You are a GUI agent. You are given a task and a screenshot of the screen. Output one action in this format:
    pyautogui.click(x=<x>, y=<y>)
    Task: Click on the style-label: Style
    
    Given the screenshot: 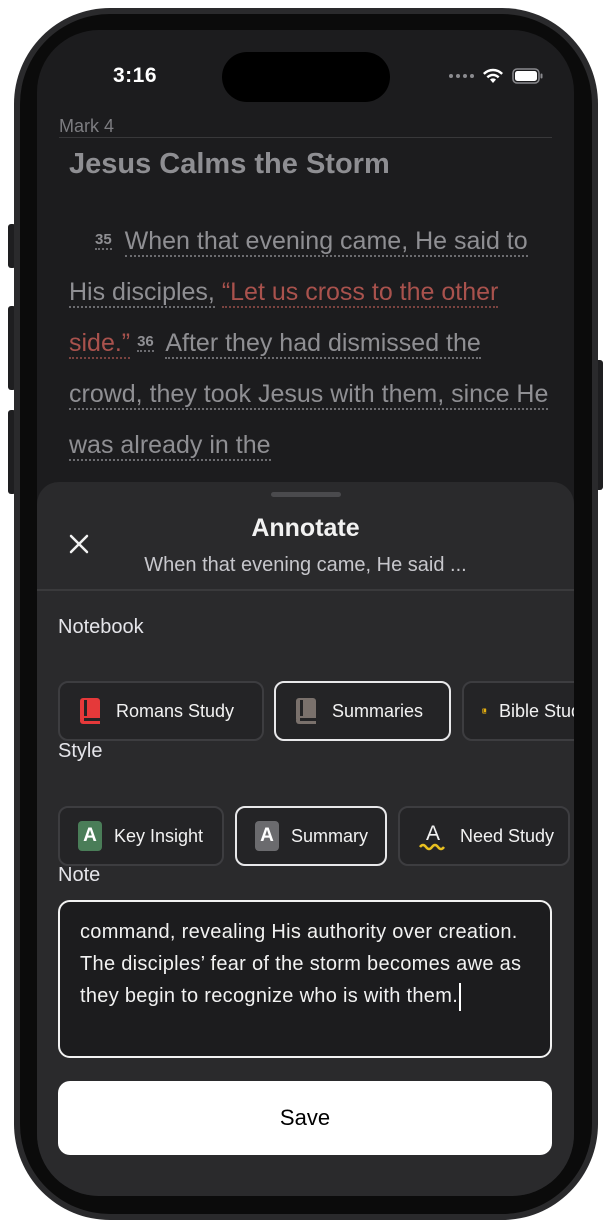 What is the action you would take?
    pyautogui.click(x=80, y=751)
    